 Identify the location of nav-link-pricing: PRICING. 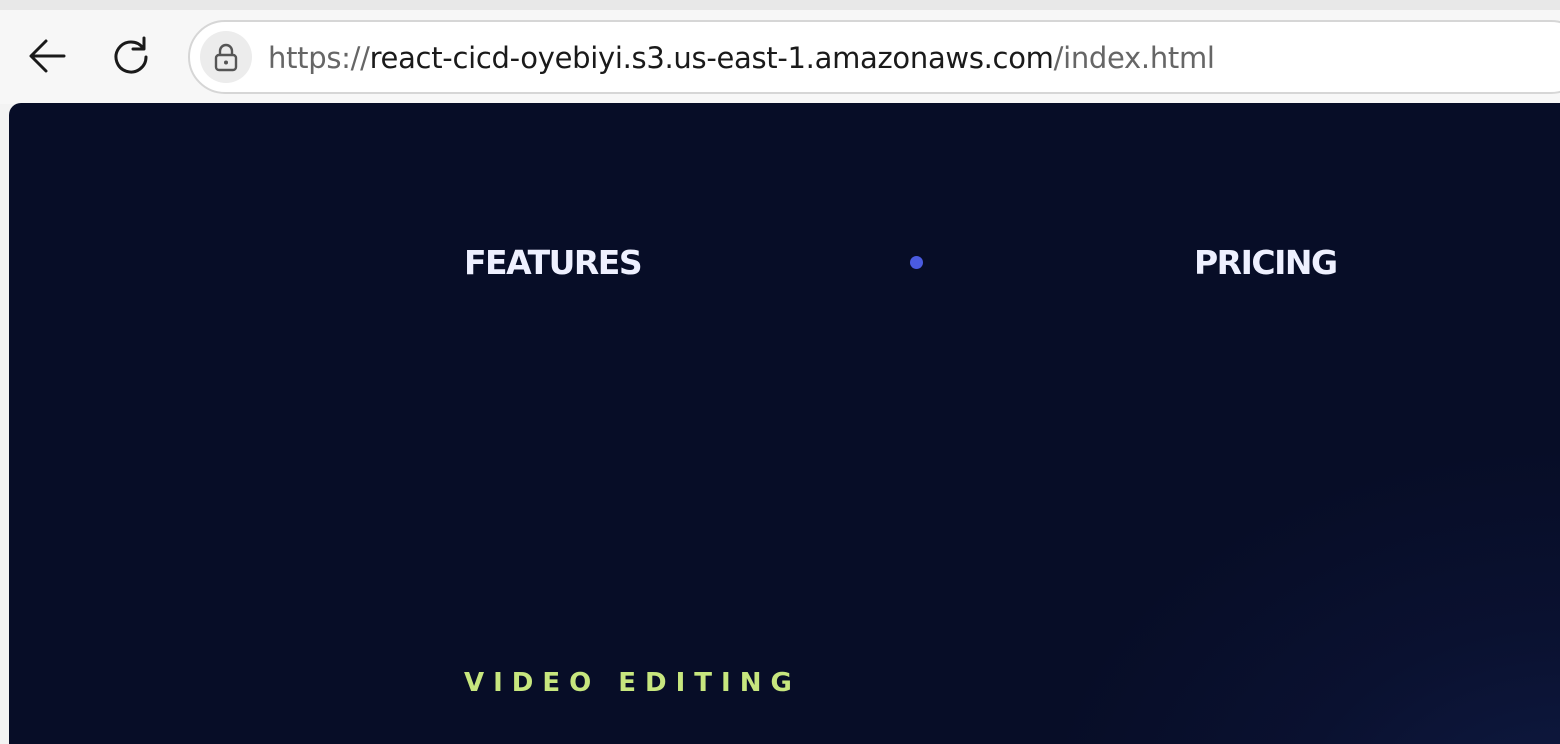
(1266, 263).